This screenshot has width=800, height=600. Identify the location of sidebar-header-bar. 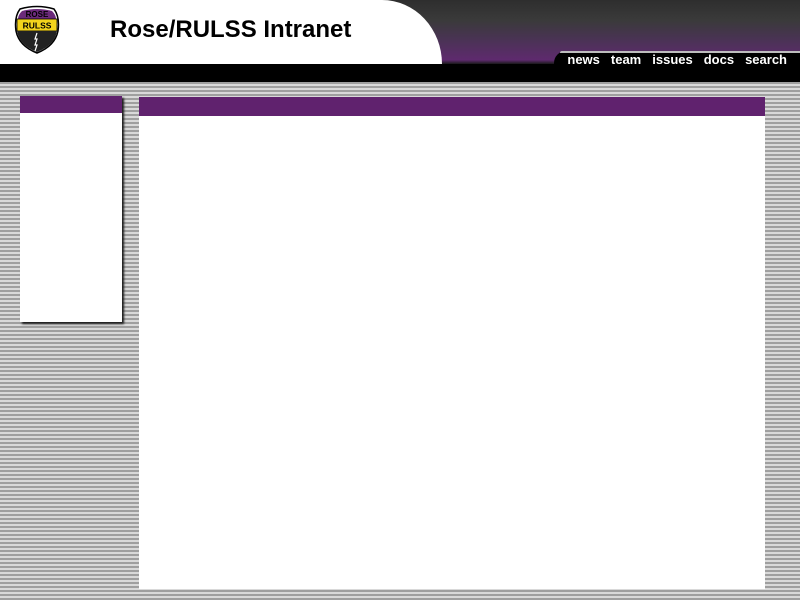
(71, 104).